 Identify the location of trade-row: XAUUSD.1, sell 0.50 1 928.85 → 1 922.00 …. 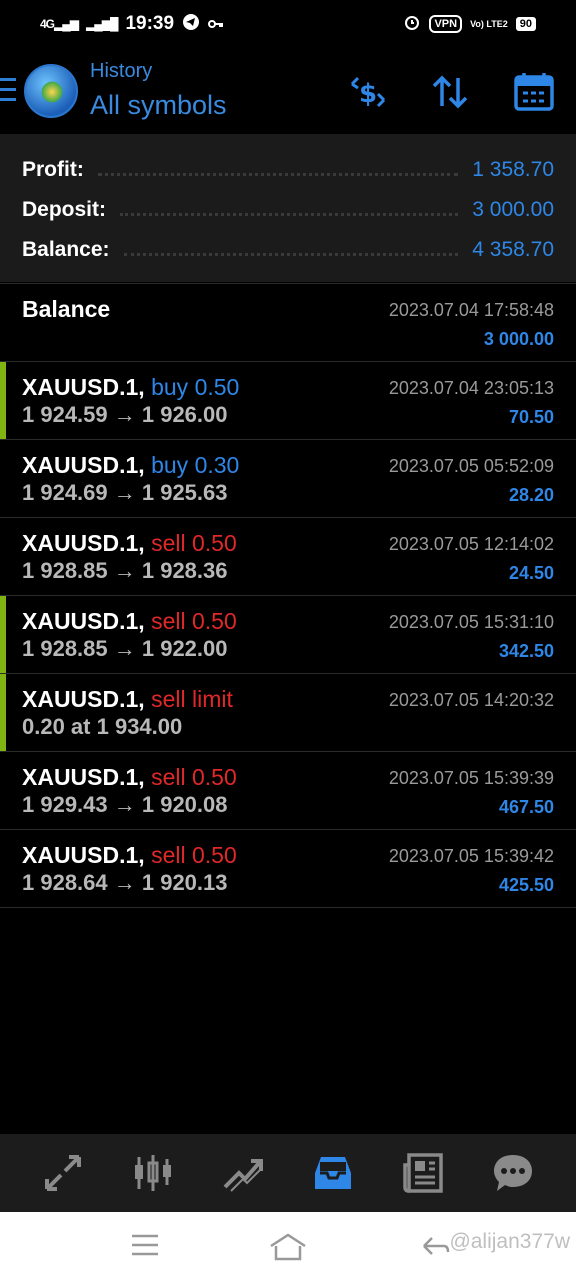
(288, 635).